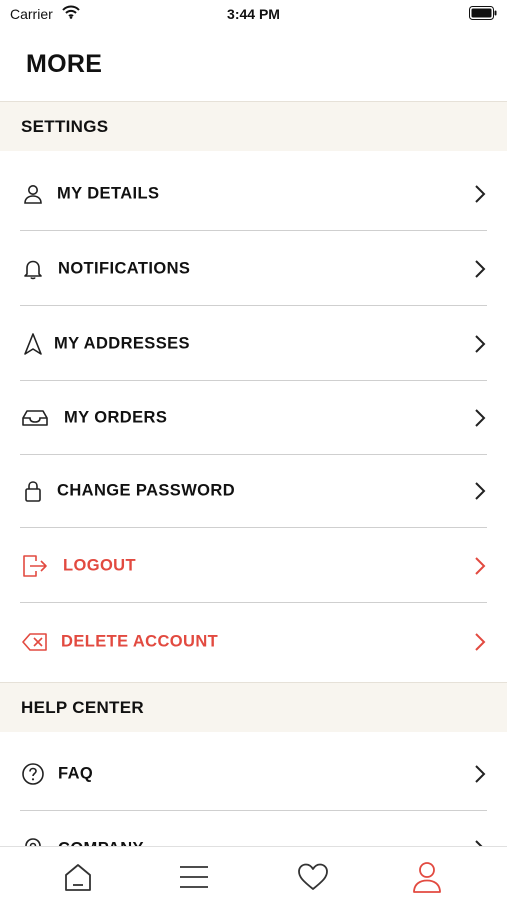 This screenshot has height=900, width=507. Describe the element at coordinates (33, 774) in the screenshot. I see `question-circle-icon` at that location.